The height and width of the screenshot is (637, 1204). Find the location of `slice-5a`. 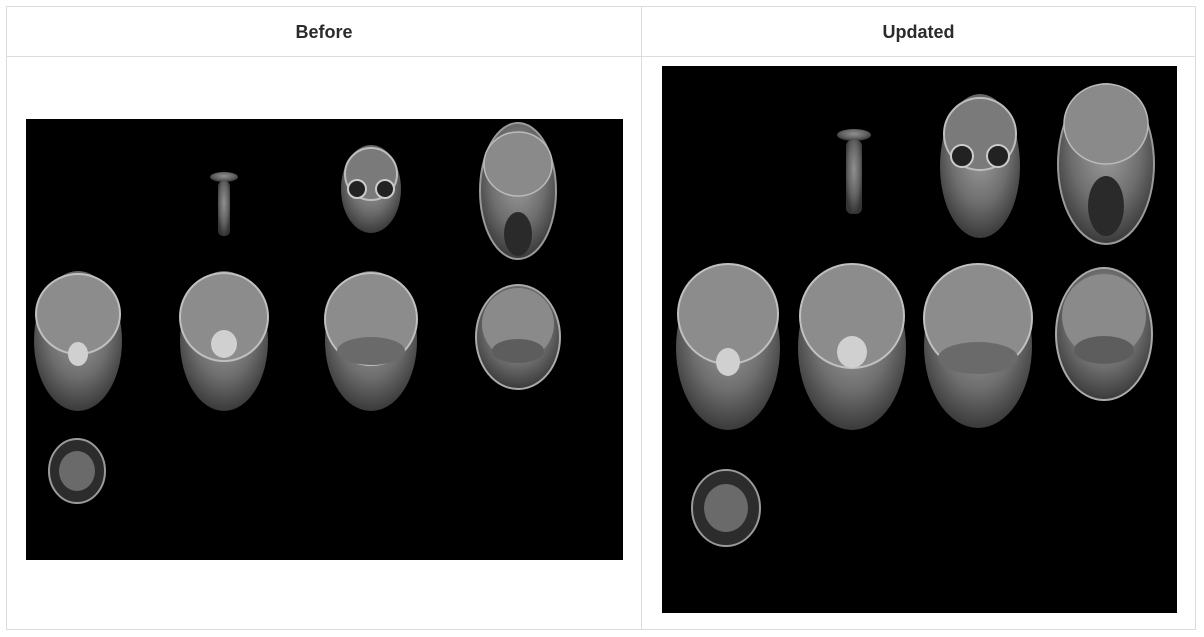

slice-5a is located at coordinates (728, 346).